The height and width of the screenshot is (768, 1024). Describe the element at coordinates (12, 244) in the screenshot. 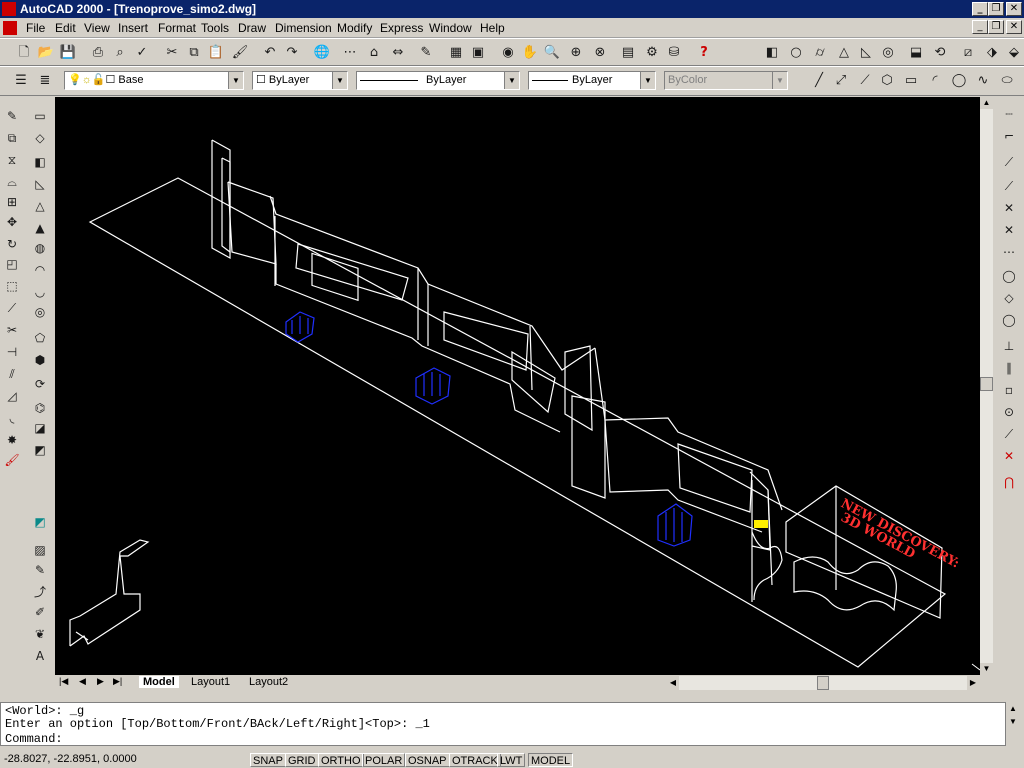

I see `rotate-icon: ↻` at that location.